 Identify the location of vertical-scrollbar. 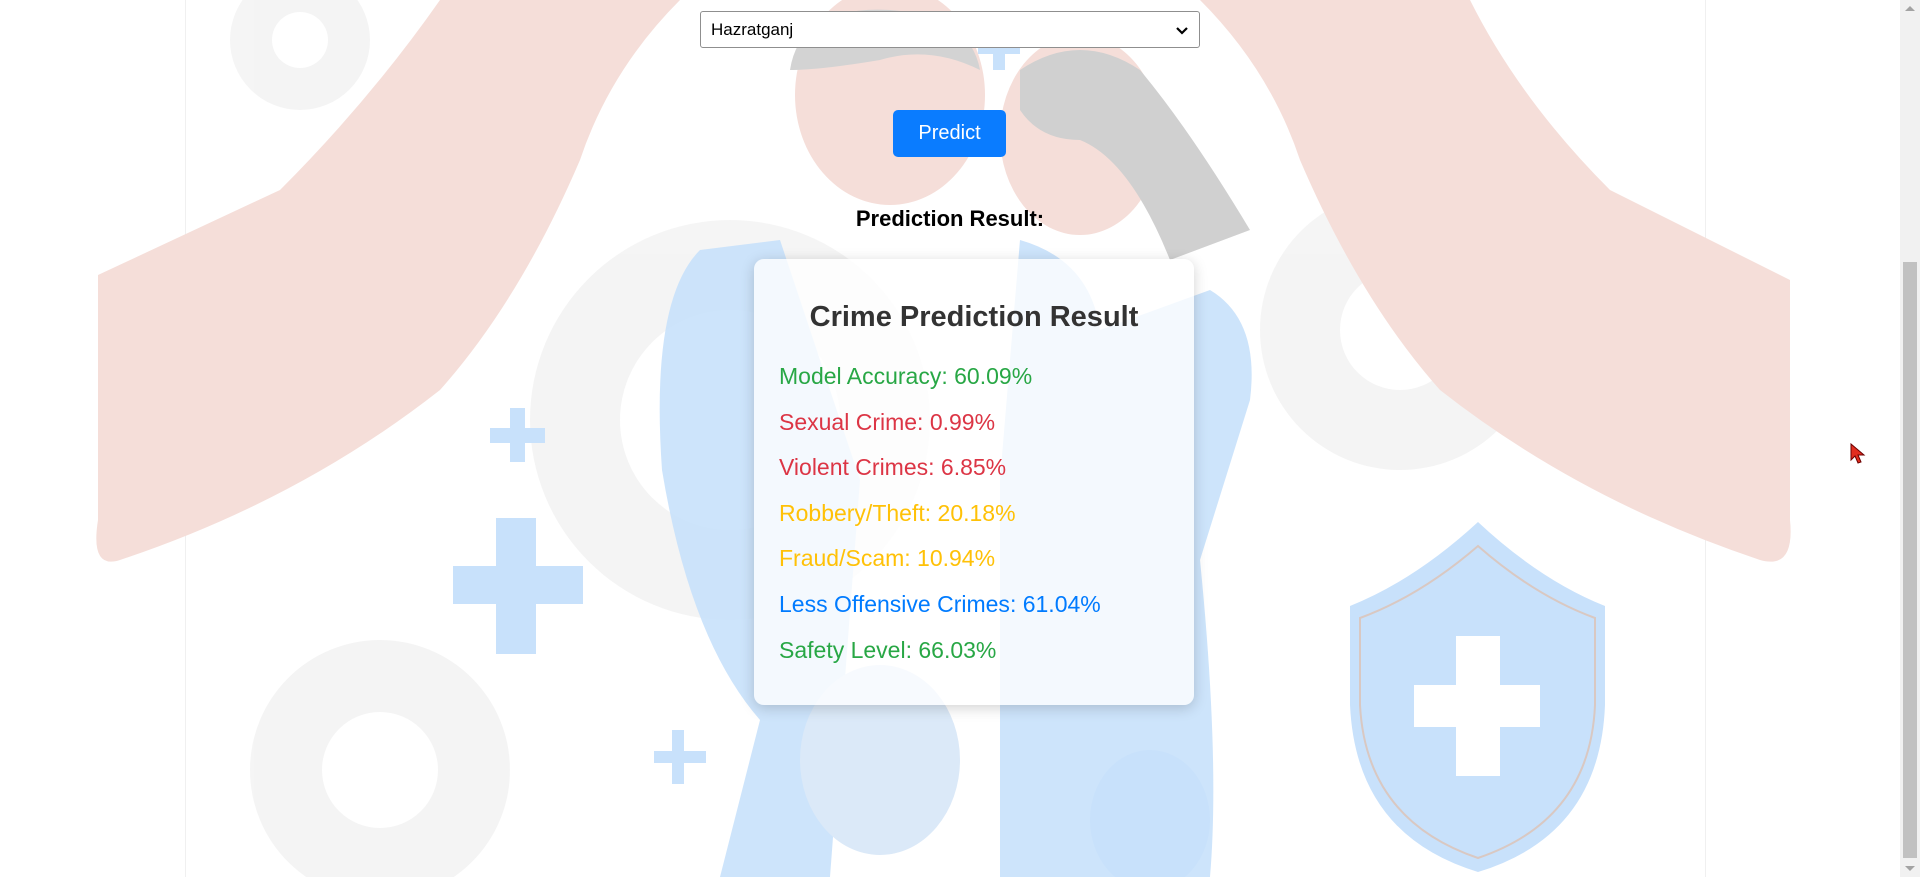
(1910, 438).